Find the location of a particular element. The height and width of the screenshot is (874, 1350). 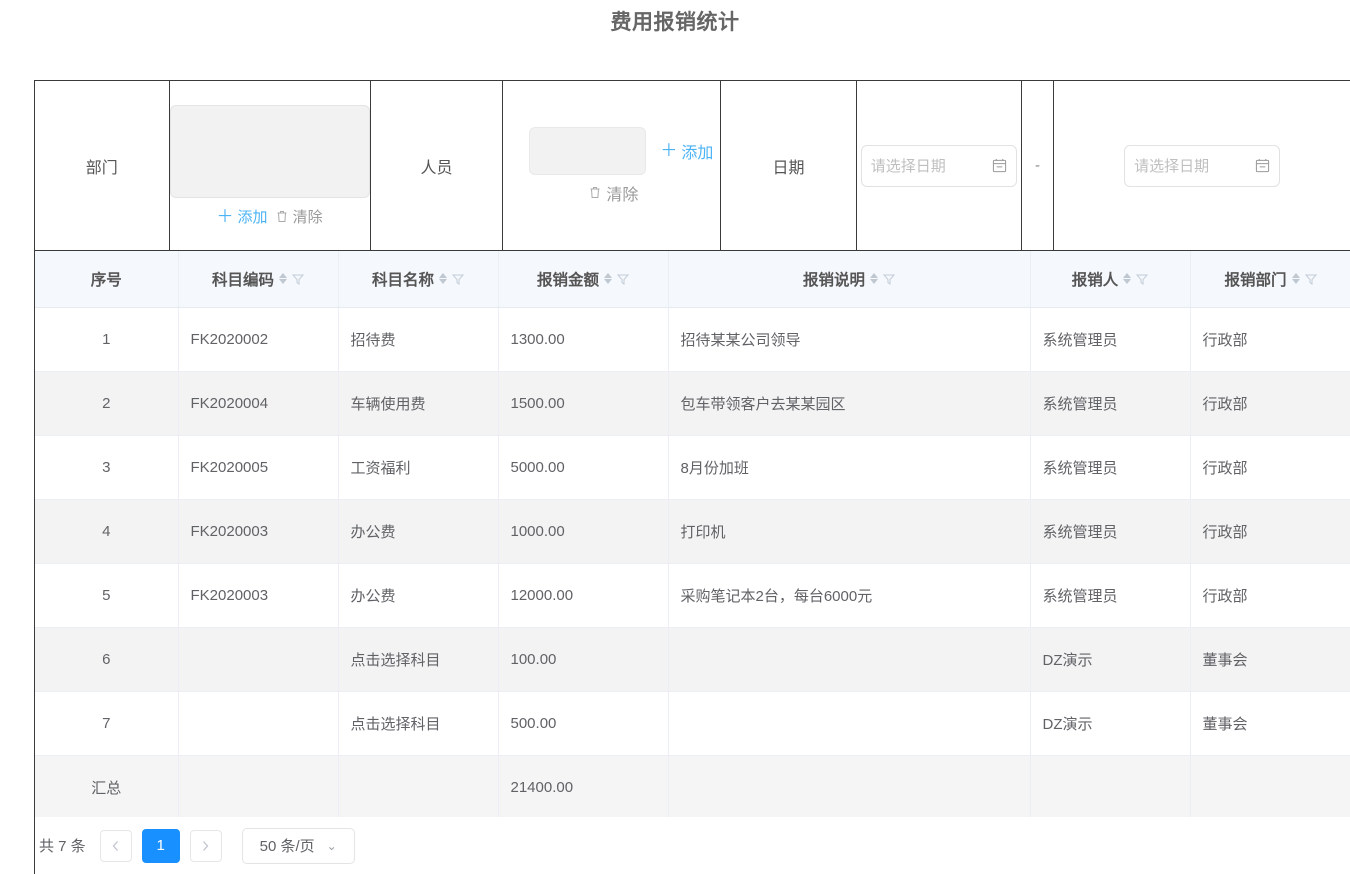

person-add-label: 添加 is located at coordinates (697, 153).